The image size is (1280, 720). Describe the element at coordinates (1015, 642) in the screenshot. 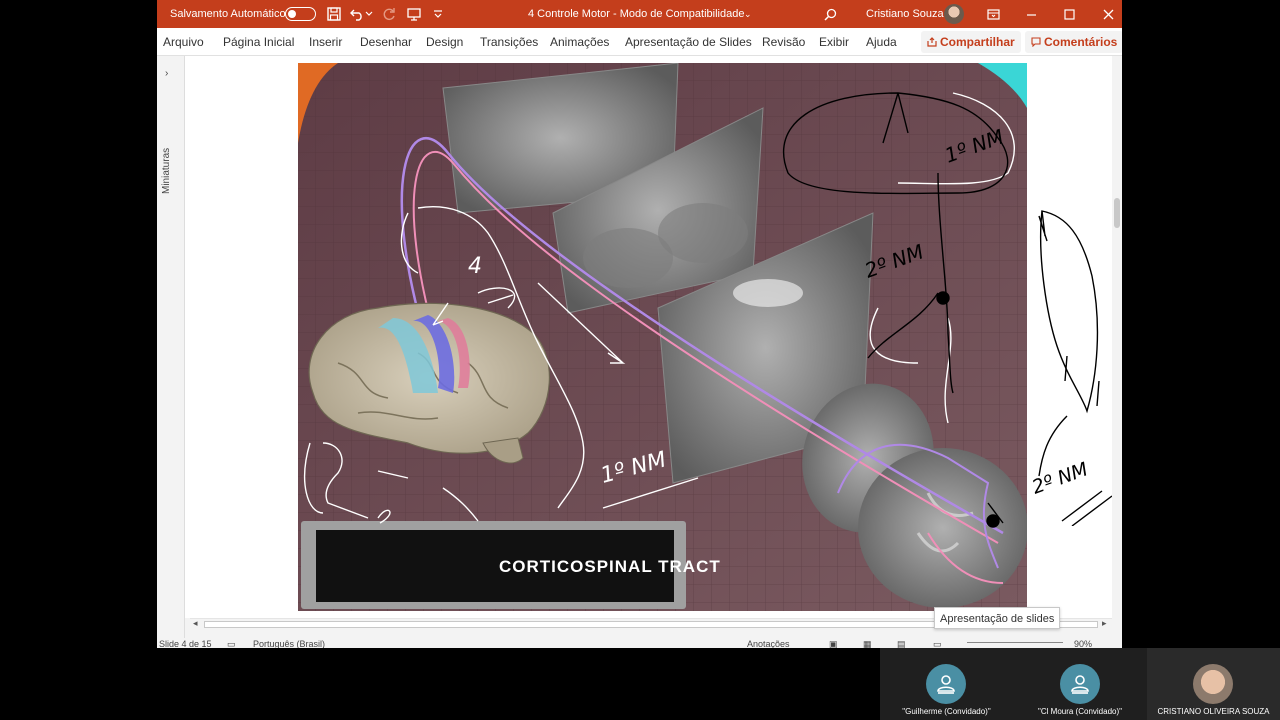

I see `zoom-slider` at that location.